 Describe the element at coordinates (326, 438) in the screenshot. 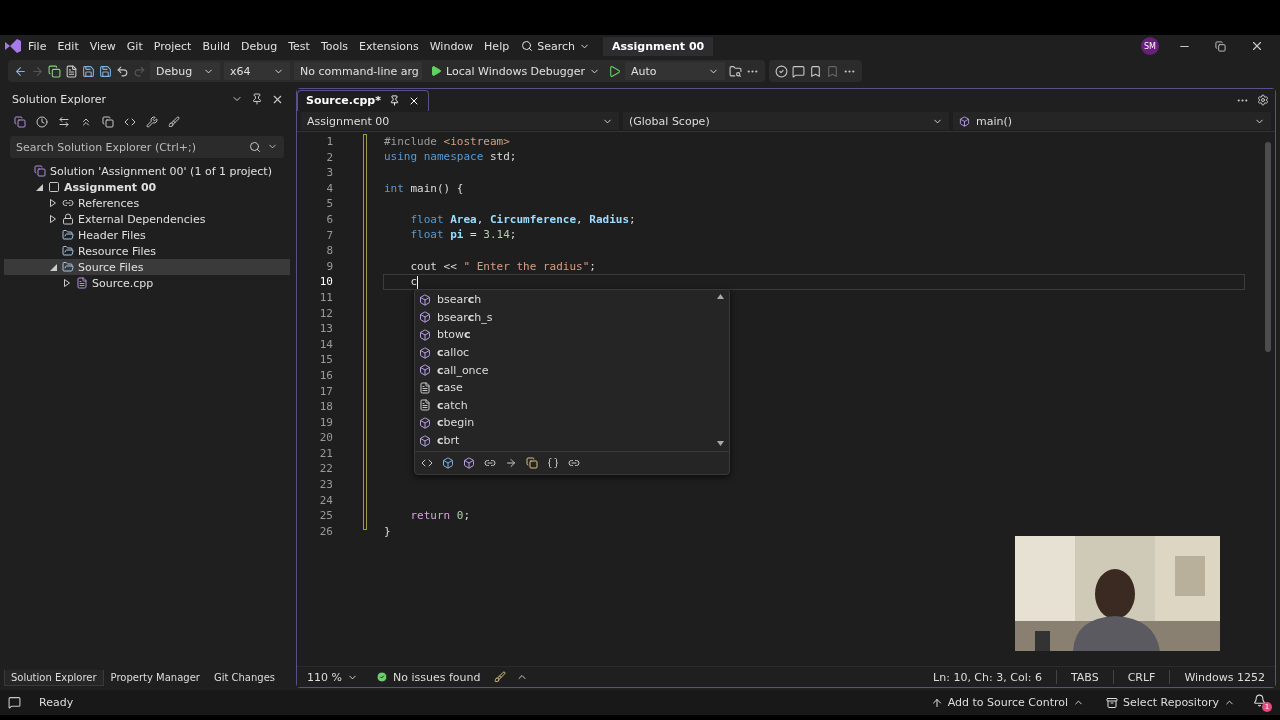

I see `line-number: 20` at that location.